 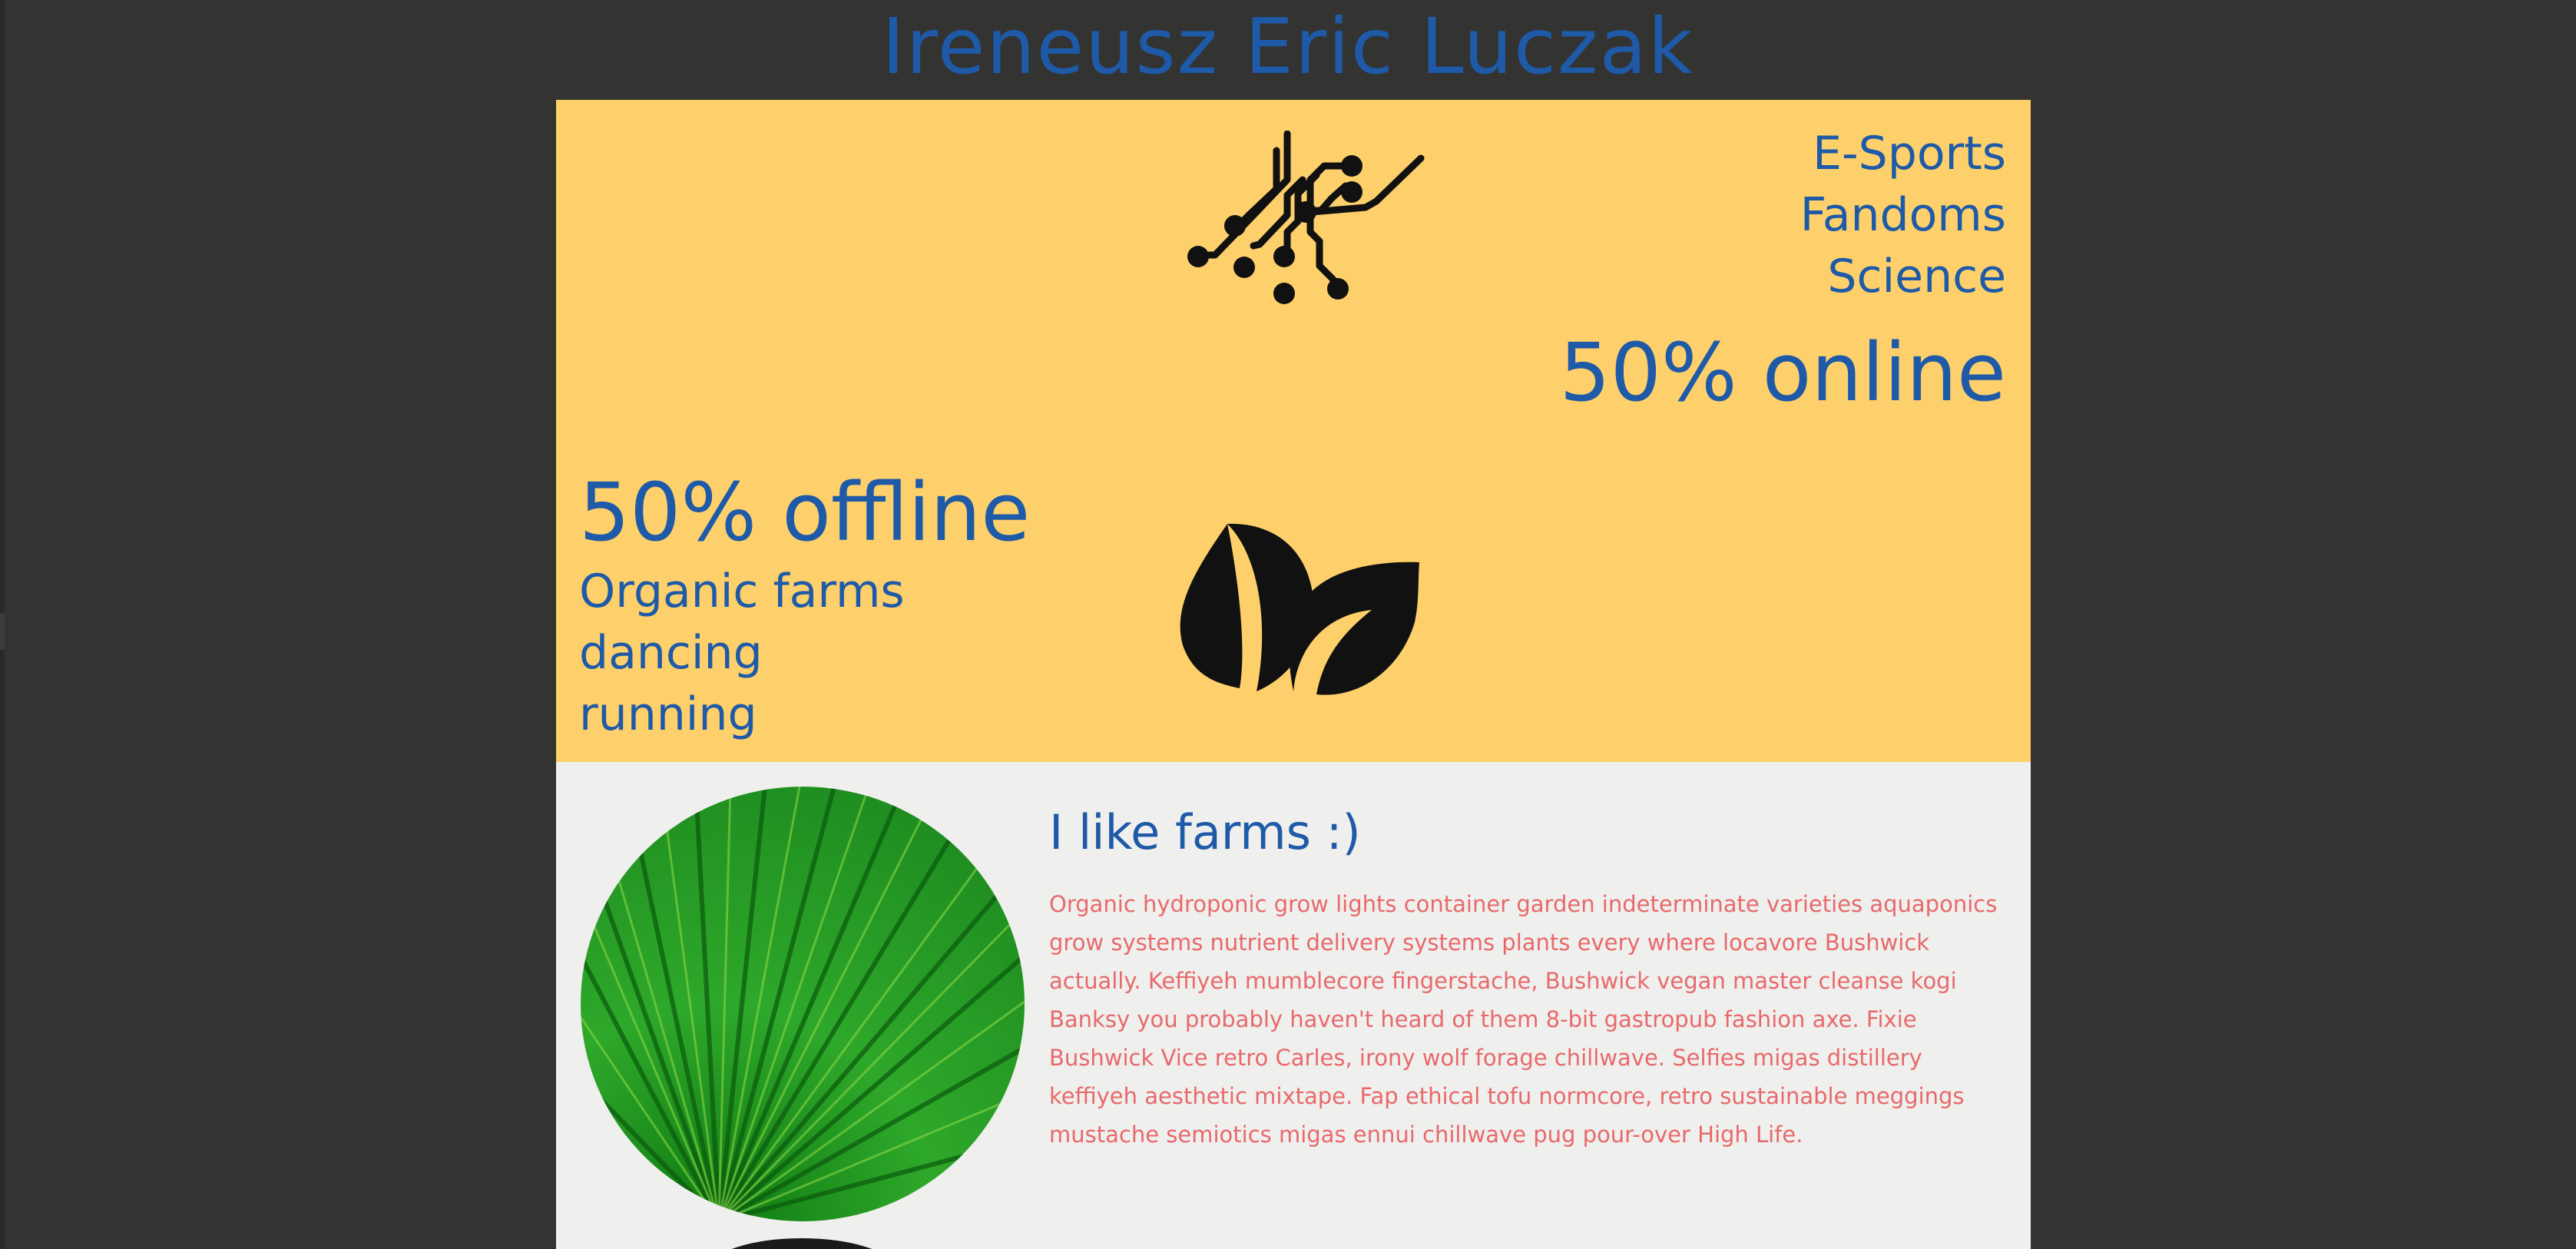 What do you see at coordinates (1782, 372) in the screenshot?
I see `online-stat: 50% online` at bounding box center [1782, 372].